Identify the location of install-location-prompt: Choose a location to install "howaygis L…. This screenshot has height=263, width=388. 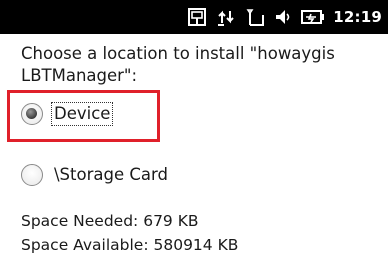
(178, 64).